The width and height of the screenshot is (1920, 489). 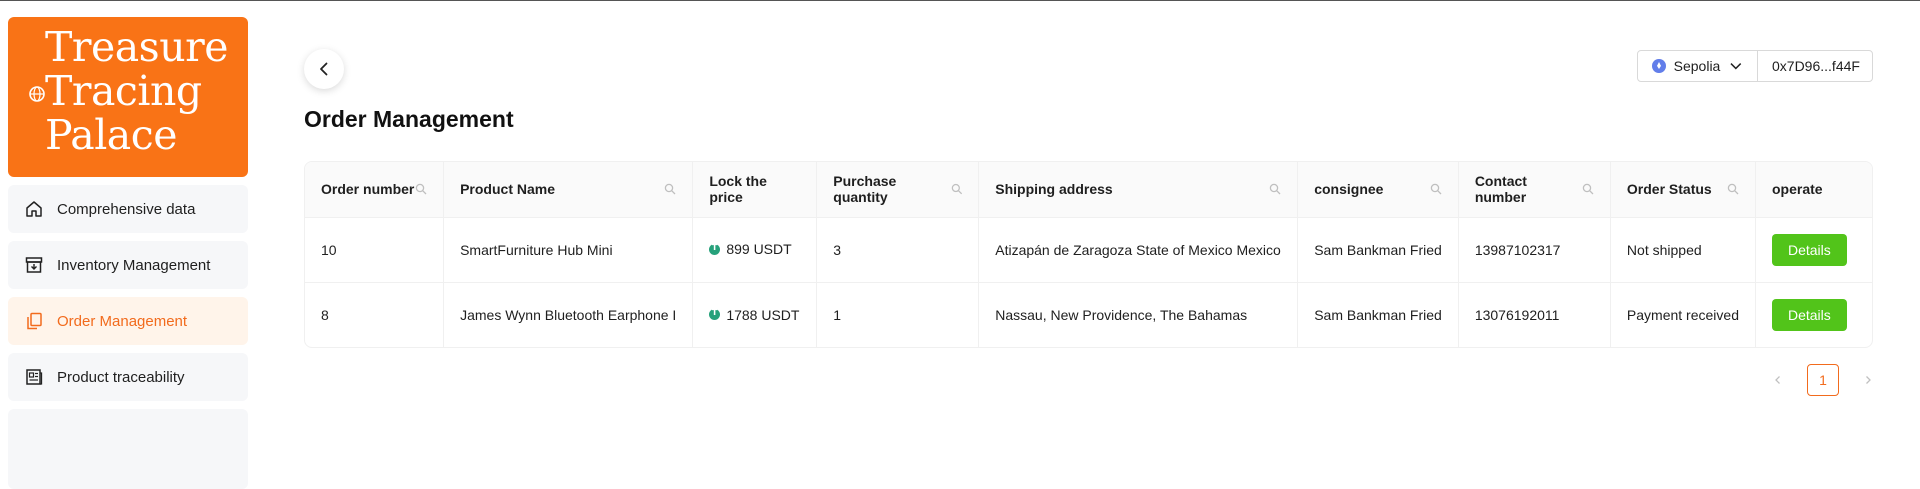 I want to click on globe-icon, so click(x=37, y=94).